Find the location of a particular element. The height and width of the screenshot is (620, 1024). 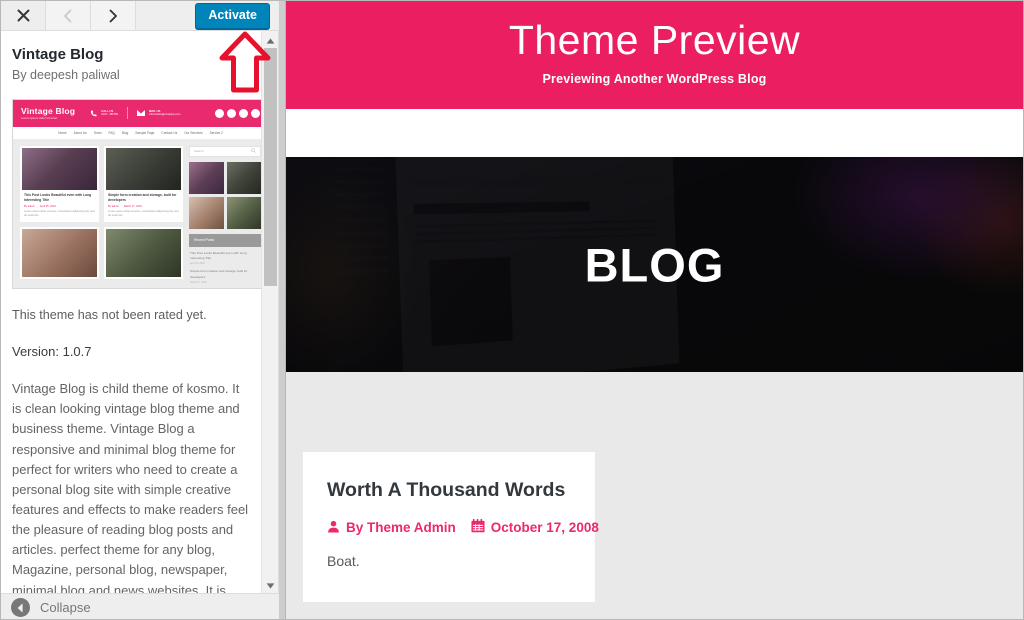

screenshot-social-icons is located at coordinates (237, 113).